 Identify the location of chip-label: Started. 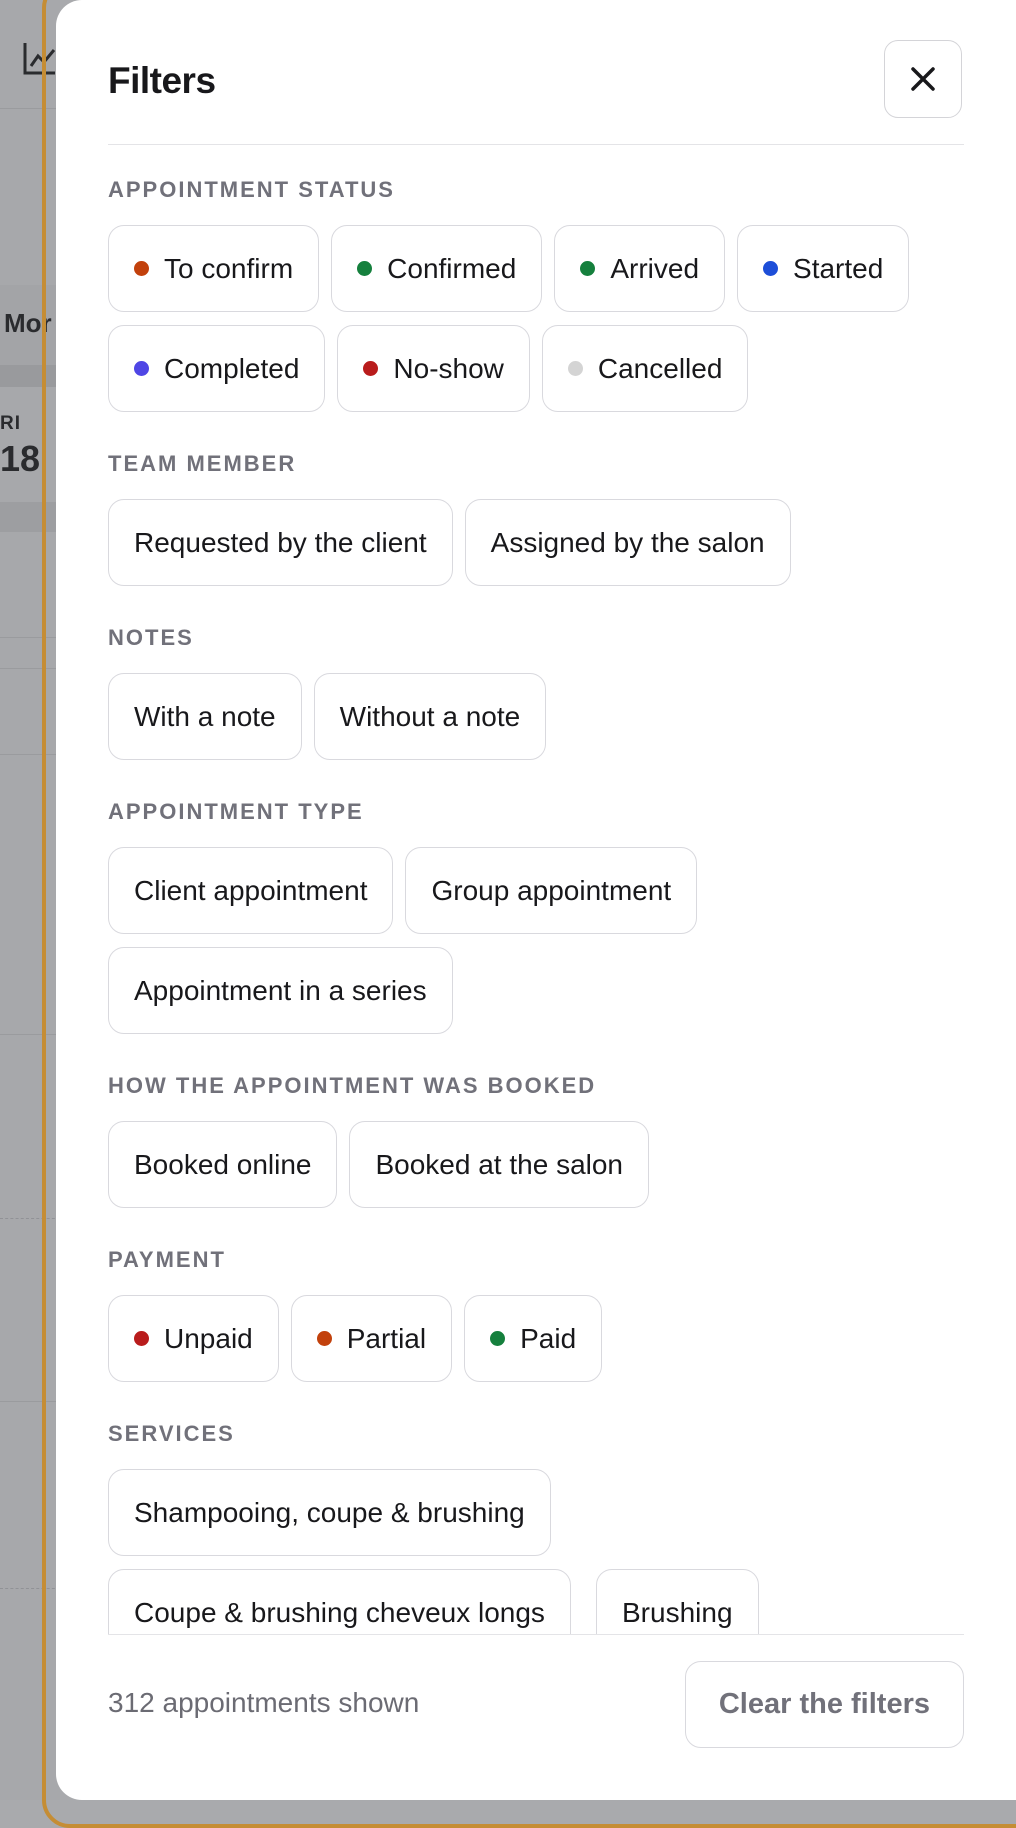
(838, 268).